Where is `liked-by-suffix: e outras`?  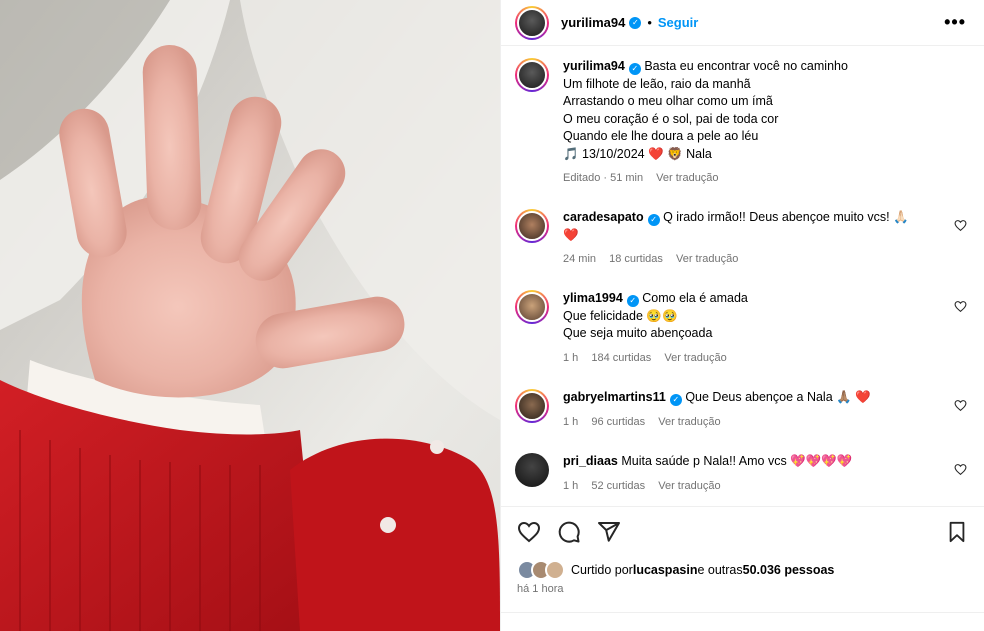
liked-by-suffix: e outras is located at coordinates (720, 570).